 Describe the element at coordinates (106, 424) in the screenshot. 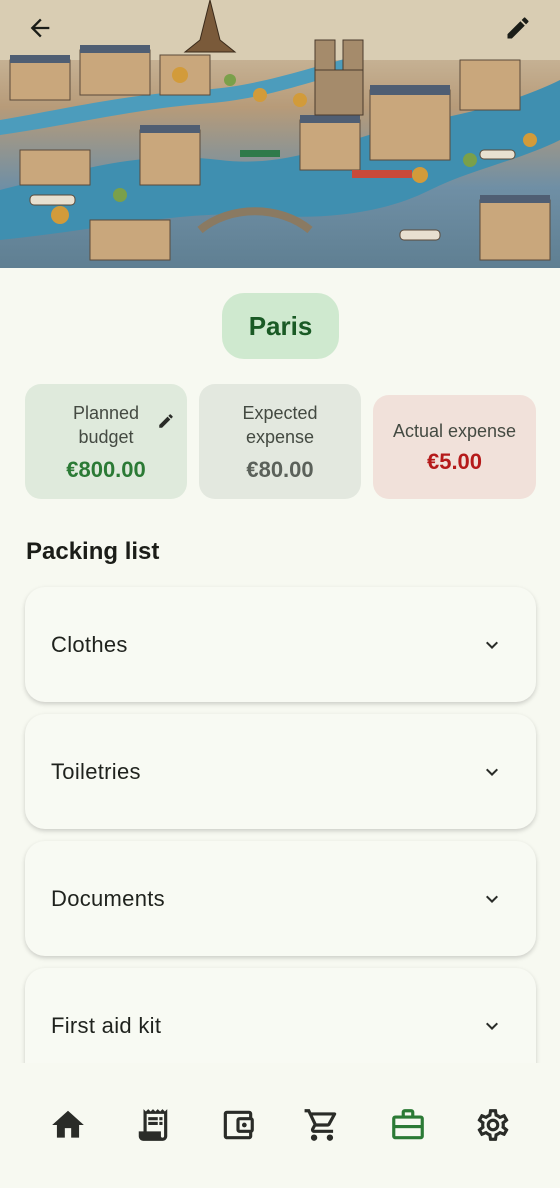

I see `planned-budget-label: Planned budget` at that location.